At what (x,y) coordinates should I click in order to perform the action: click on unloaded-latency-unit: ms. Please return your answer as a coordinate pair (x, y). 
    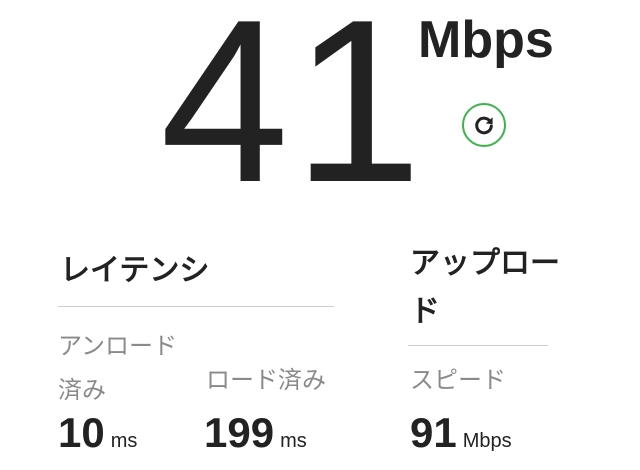
    Looking at the image, I should click on (124, 441).